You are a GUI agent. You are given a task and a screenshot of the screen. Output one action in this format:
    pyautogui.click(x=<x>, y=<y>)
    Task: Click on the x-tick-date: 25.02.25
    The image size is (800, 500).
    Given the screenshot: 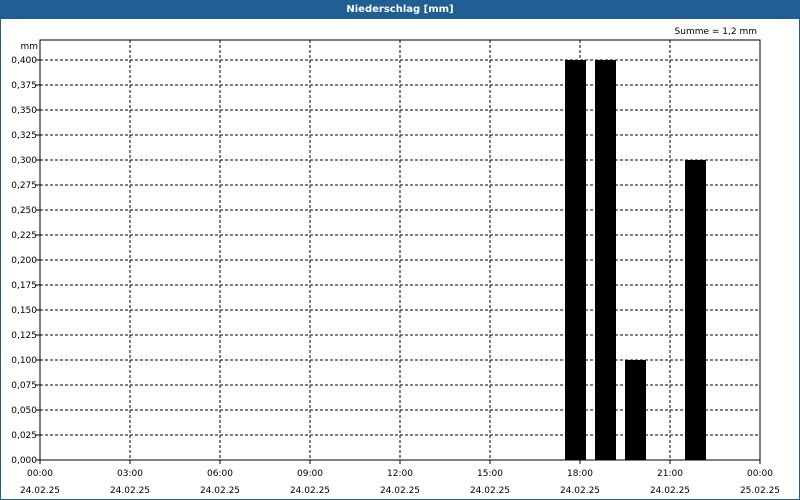 What is the action you would take?
    pyautogui.click(x=760, y=491)
    